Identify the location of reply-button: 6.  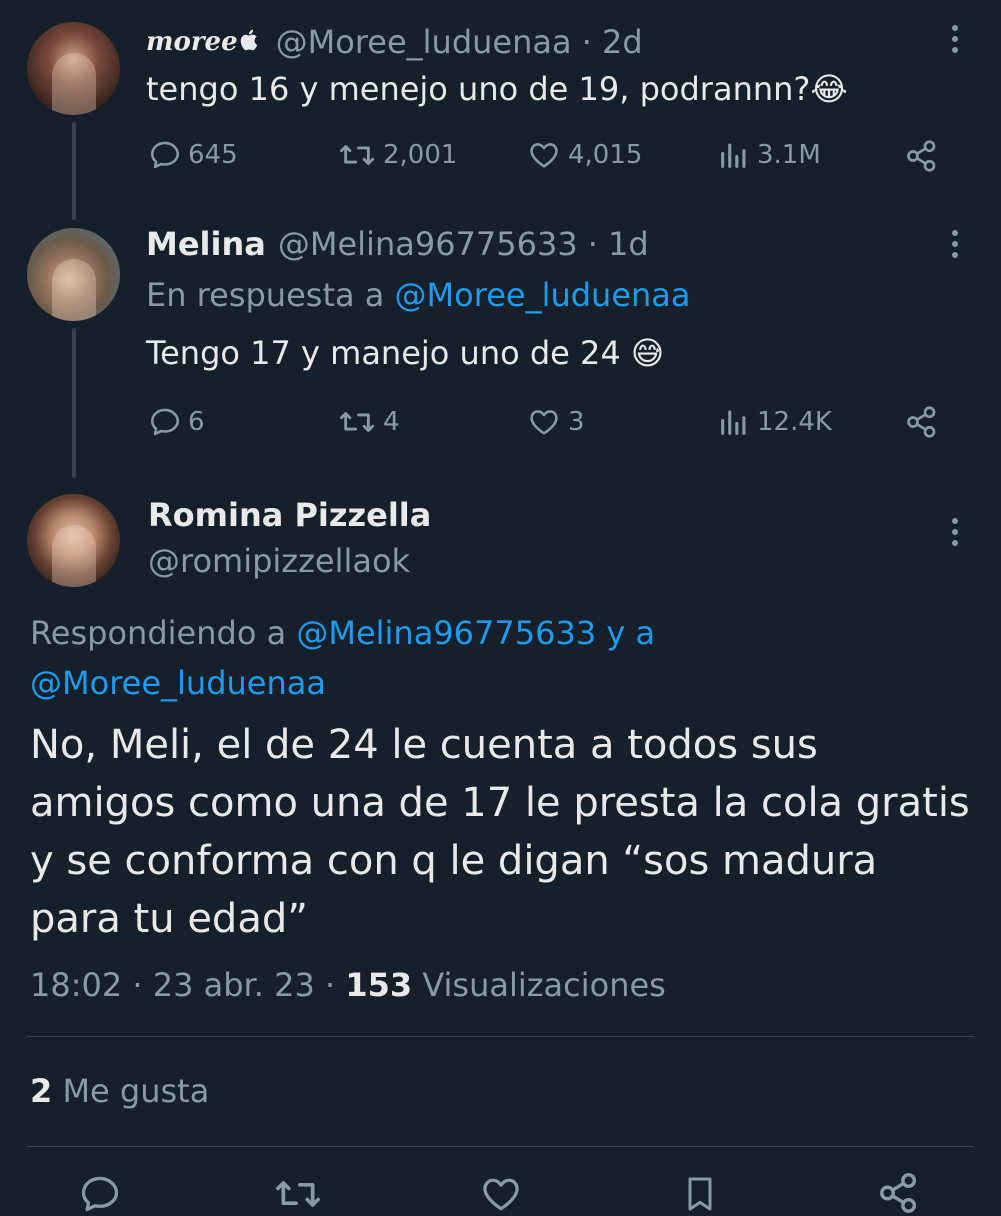
(176, 422).